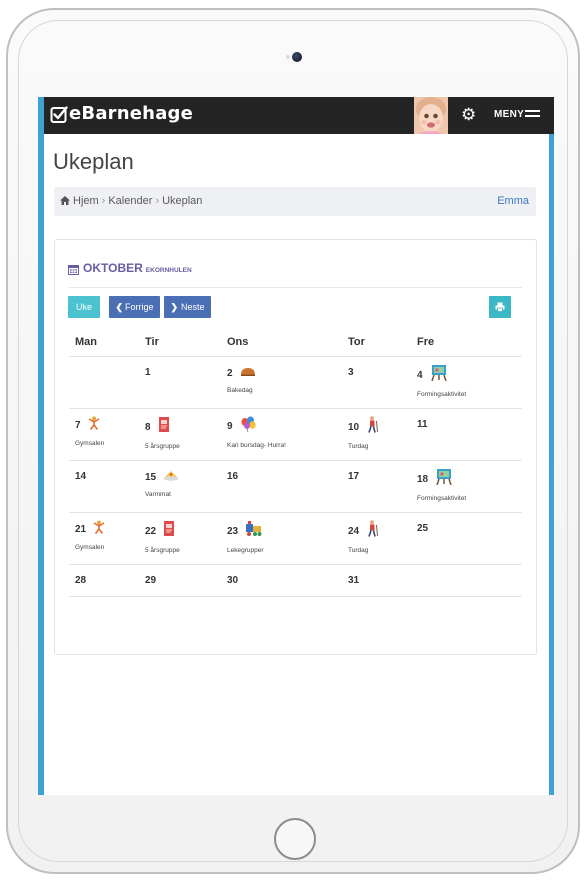  I want to click on checkbox-logo-icon, so click(59, 114).